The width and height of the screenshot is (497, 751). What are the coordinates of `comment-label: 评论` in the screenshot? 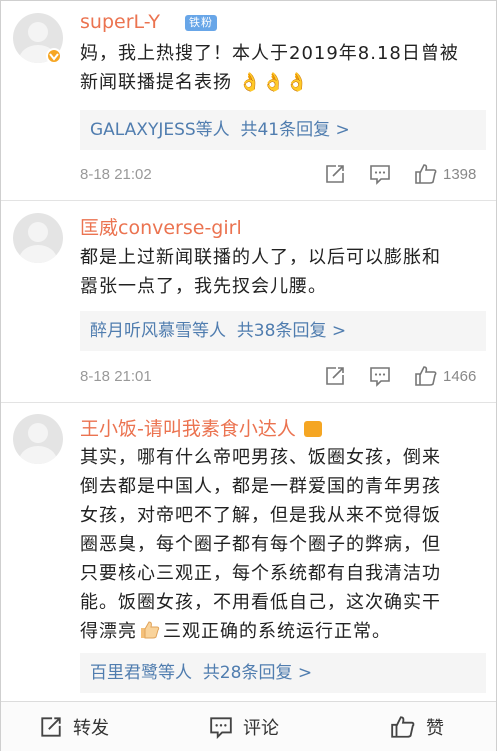 It's located at (261, 728).